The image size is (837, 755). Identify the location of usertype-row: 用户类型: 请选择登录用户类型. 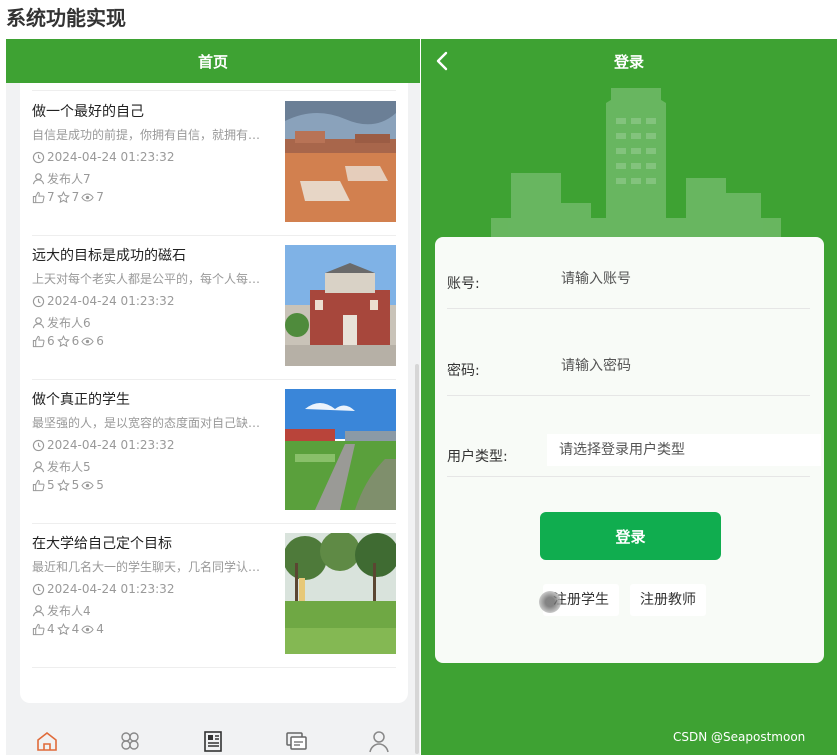
(634, 449).